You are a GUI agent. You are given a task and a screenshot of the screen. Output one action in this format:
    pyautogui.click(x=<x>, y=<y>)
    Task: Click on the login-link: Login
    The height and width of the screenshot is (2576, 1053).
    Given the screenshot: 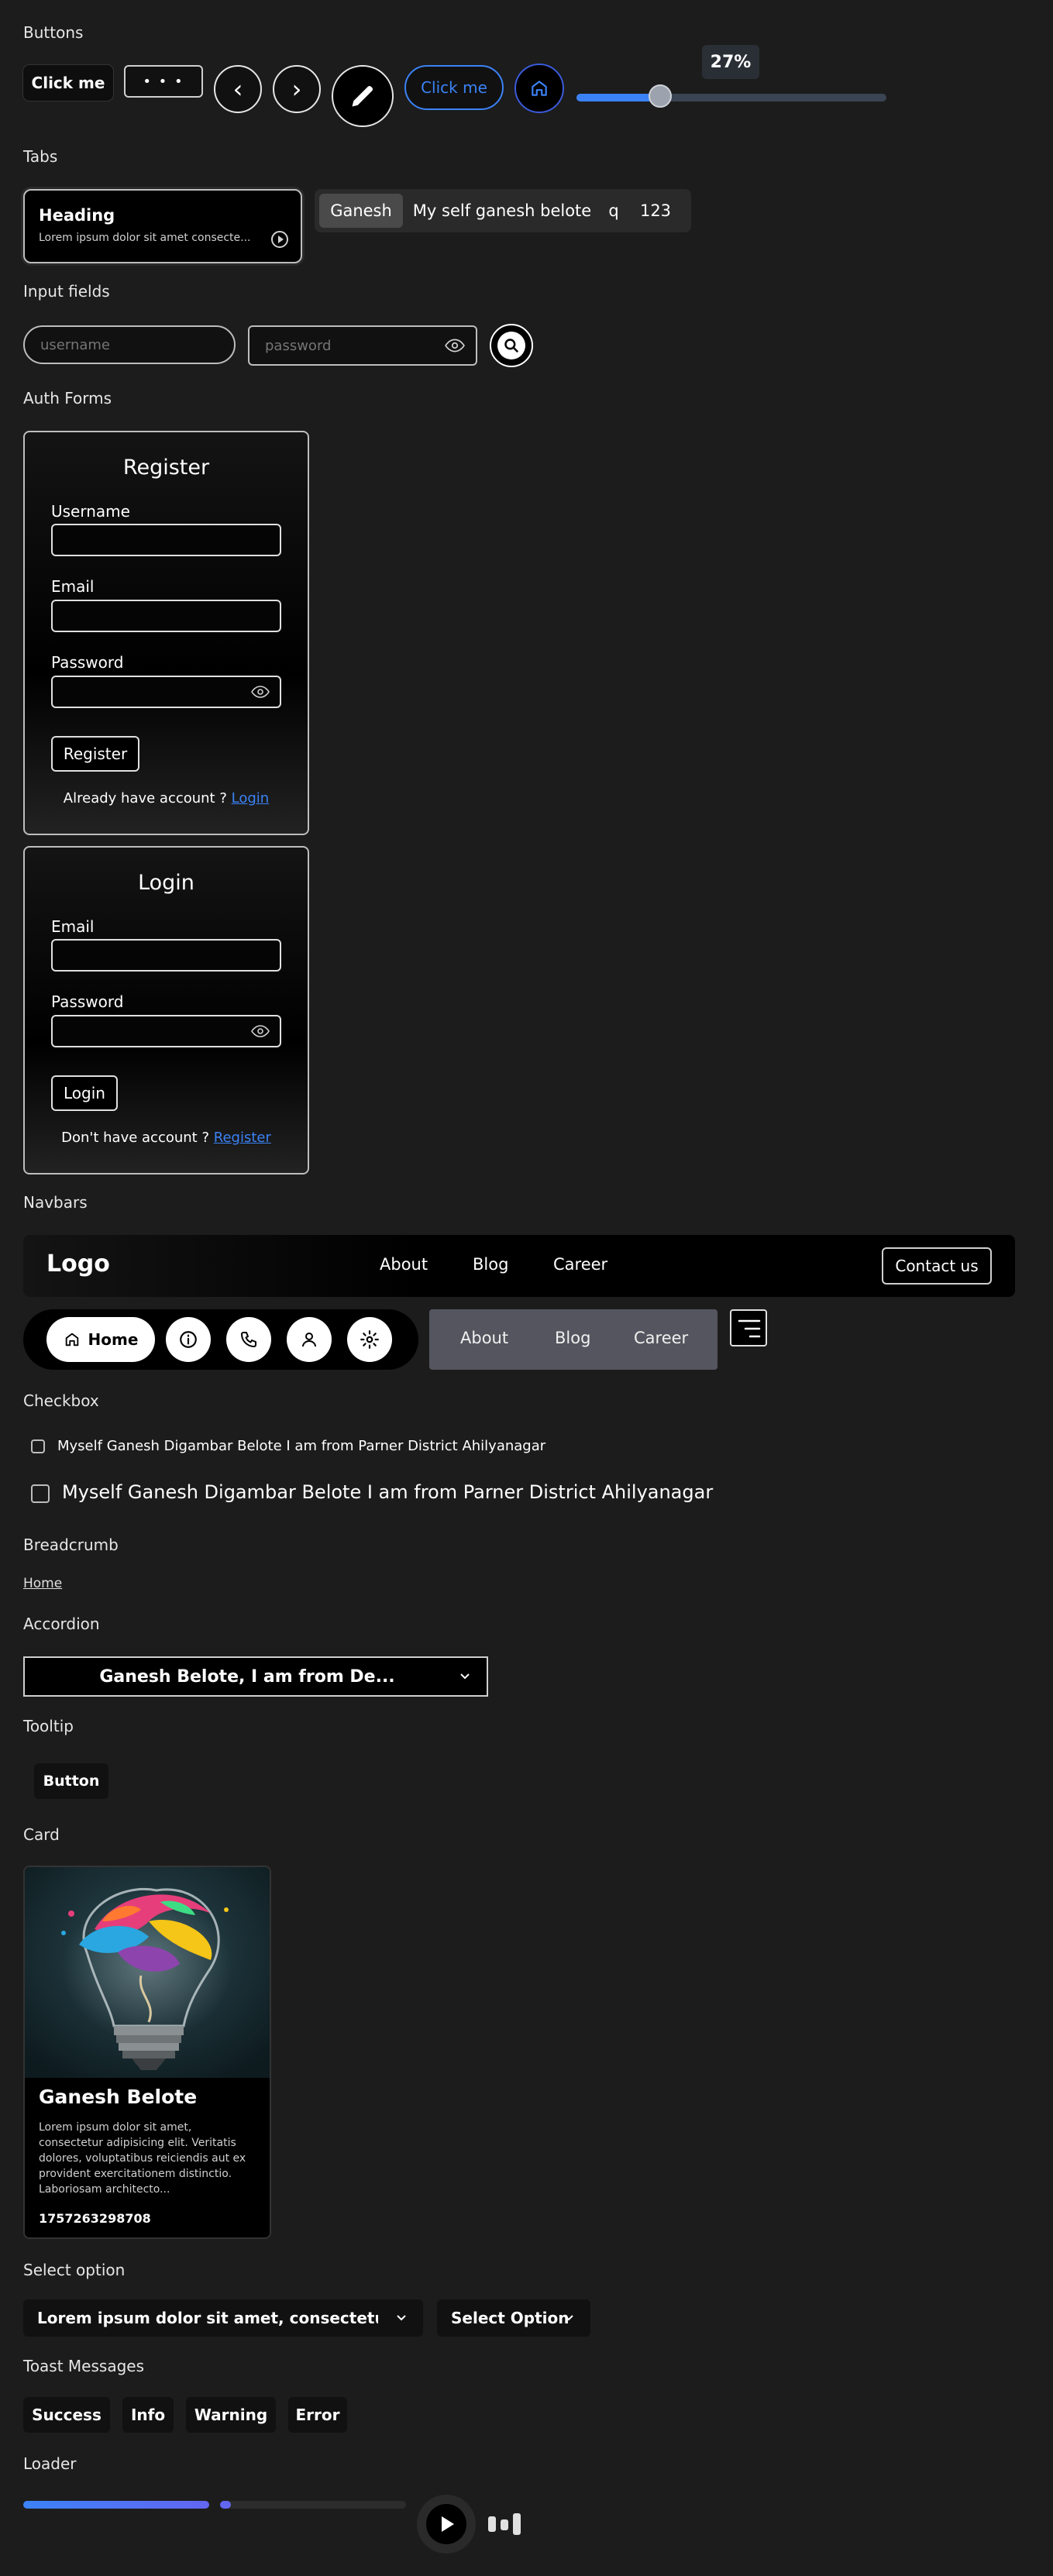 What is the action you would take?
    pyautogui.click(x=251, y=798)
    